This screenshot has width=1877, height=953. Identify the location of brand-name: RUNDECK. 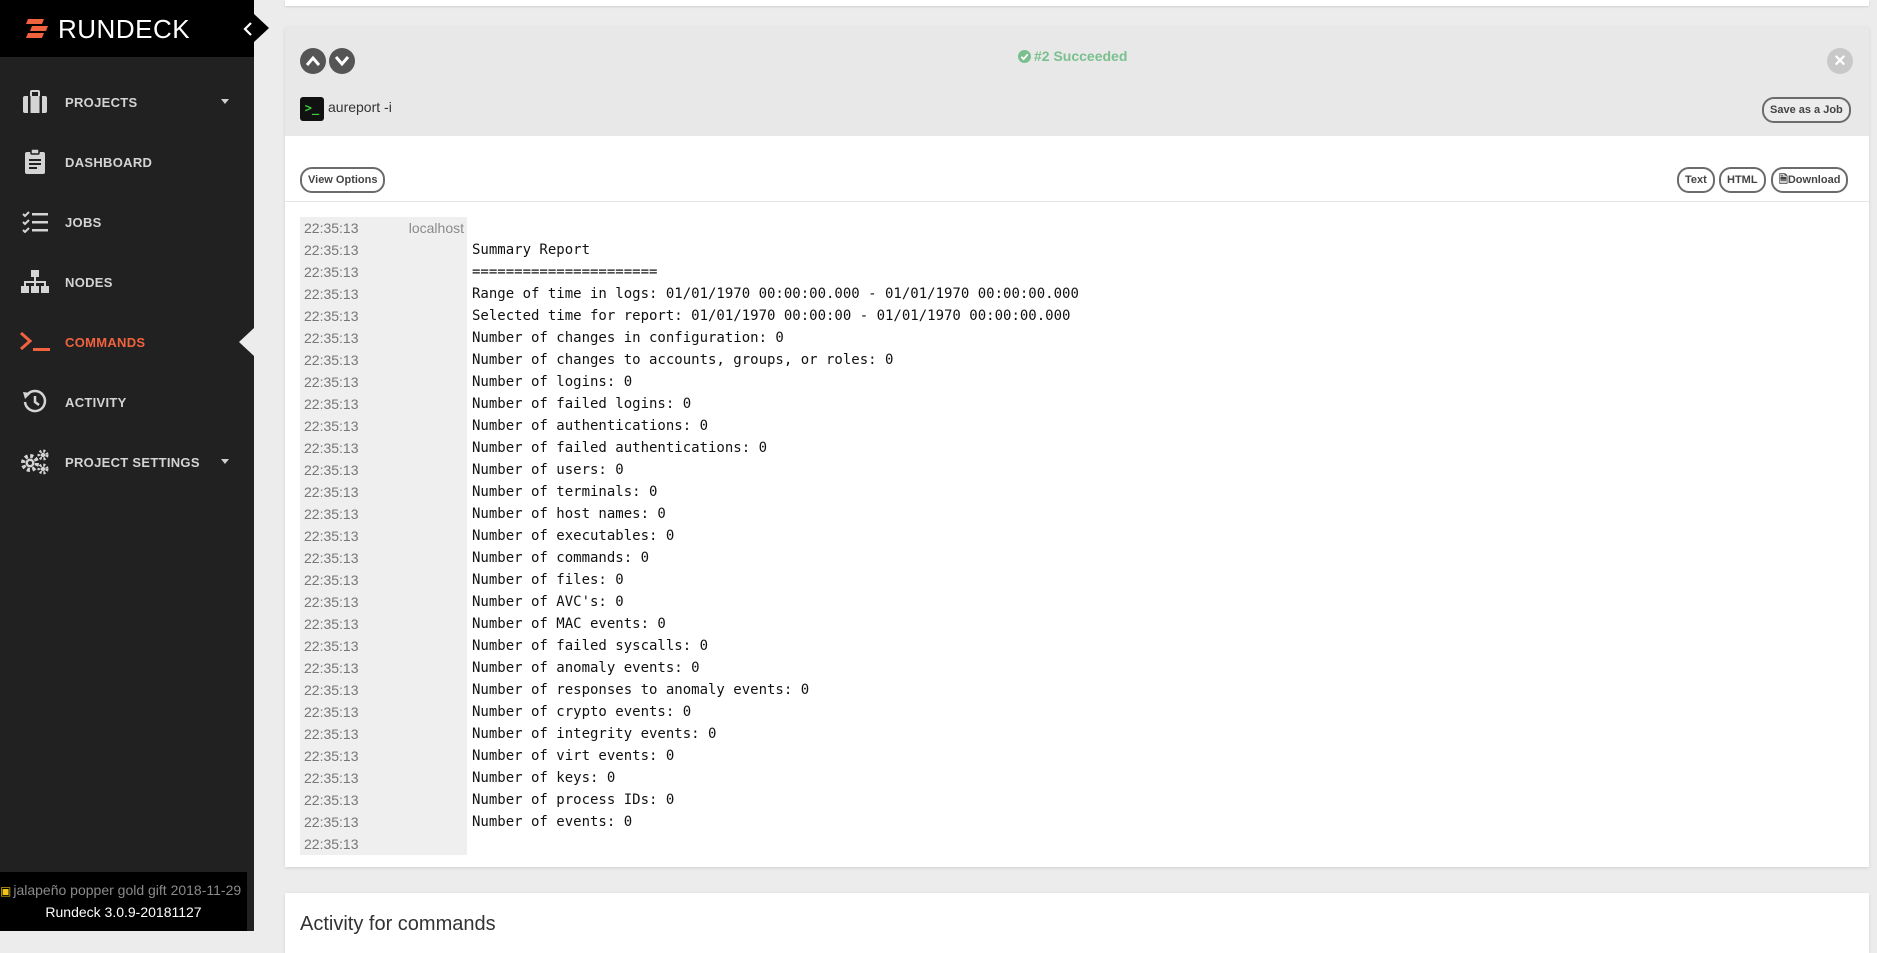
(124, 29).